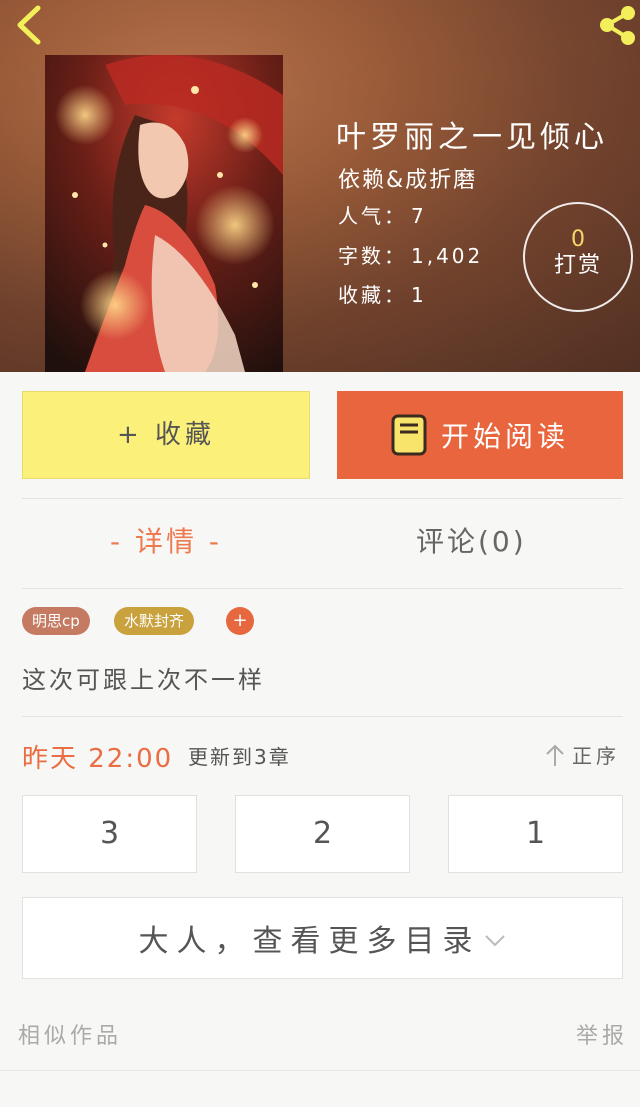  Describe the element at coordinates (577, 265) in the screenshot. I see `reward-label: 打赏` at that location.